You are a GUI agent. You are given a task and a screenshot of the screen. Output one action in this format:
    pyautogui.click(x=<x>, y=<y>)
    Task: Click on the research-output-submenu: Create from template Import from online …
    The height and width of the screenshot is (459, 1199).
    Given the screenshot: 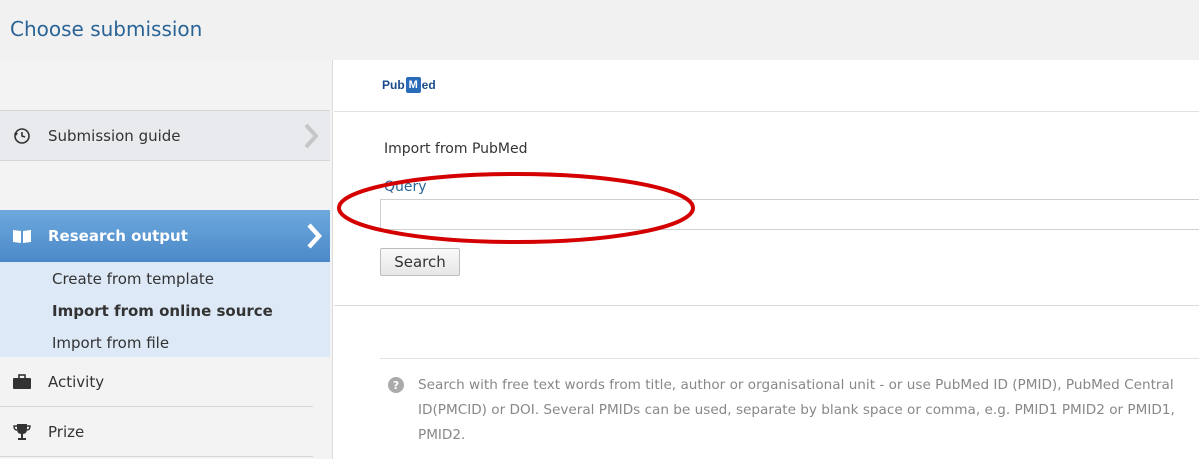 What is the action you would take?
    pyautogui.click(x=165, y=309)
    